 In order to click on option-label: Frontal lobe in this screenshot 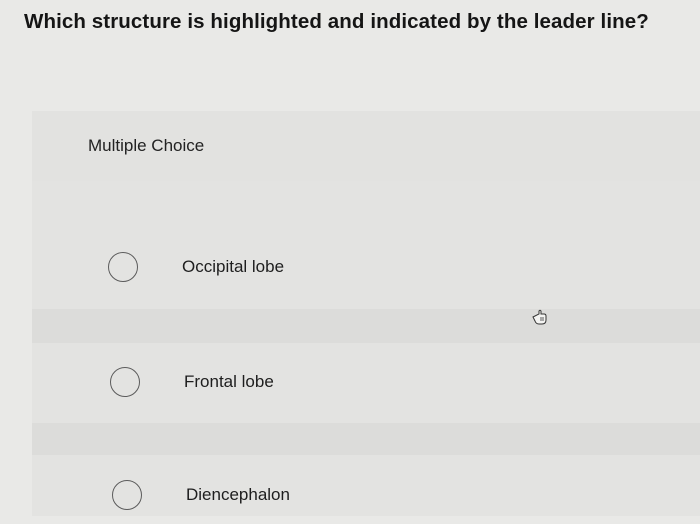, I will do `click(229, 382)`.